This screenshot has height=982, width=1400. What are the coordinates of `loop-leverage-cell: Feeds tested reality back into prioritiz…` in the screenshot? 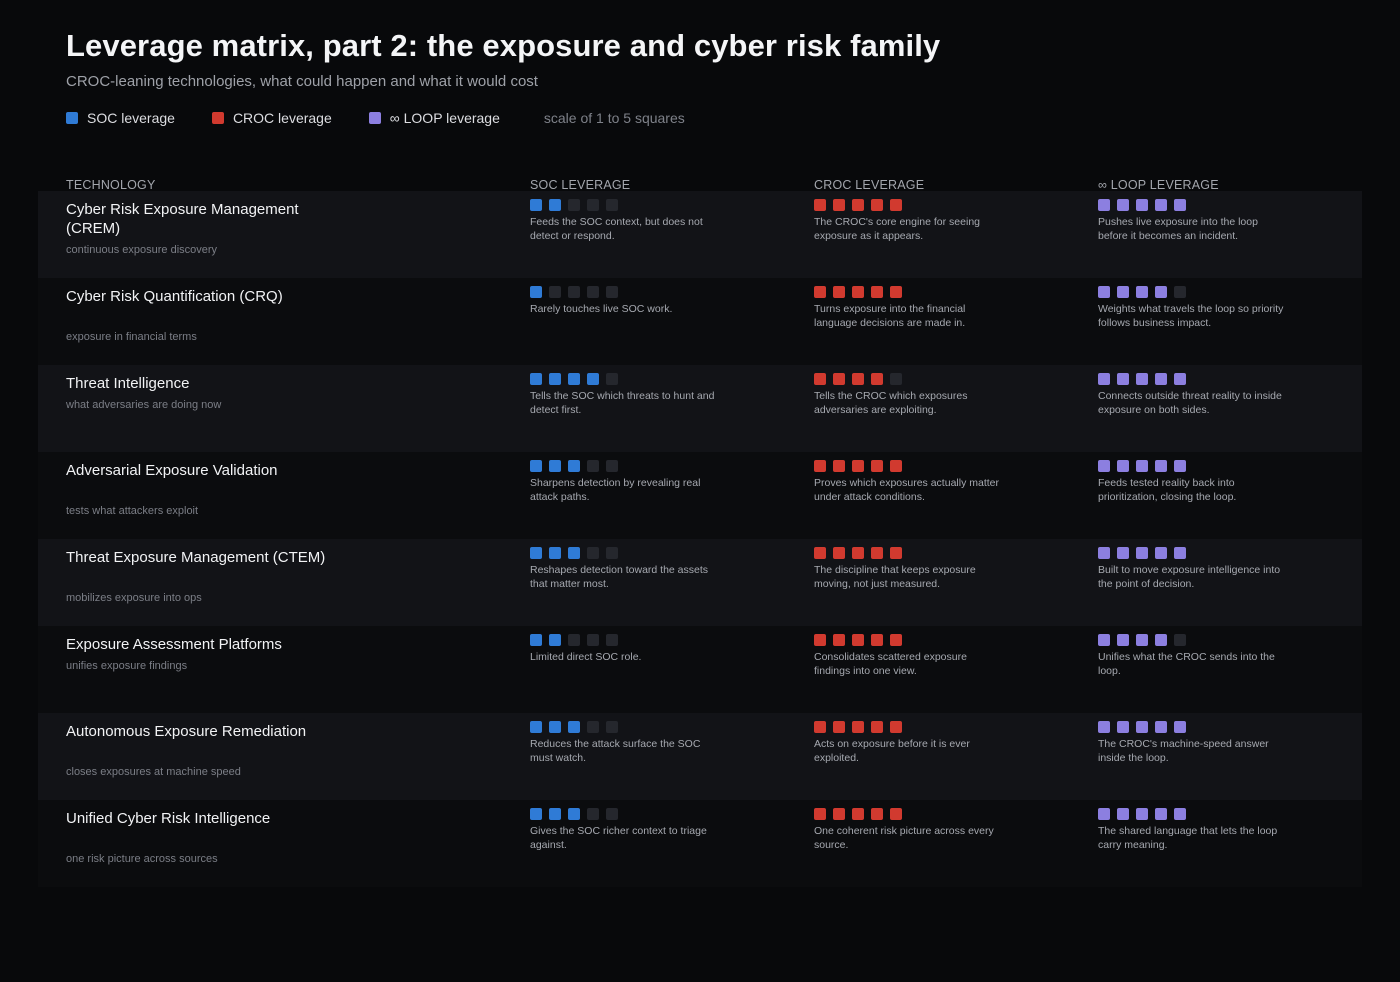 It's located at (1193, 482).